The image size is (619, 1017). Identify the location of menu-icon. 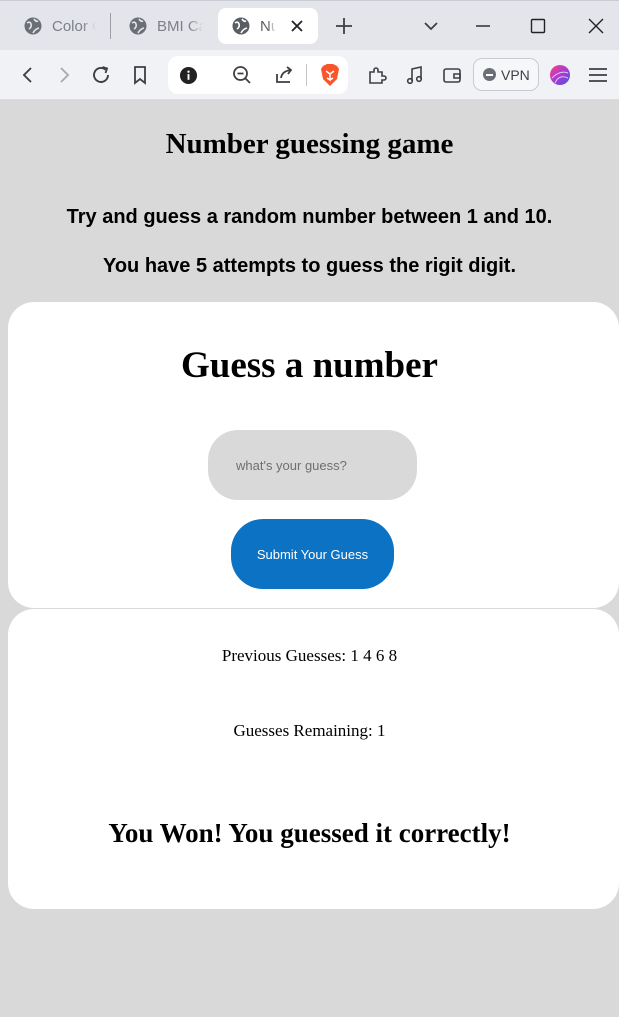
(598, 75).